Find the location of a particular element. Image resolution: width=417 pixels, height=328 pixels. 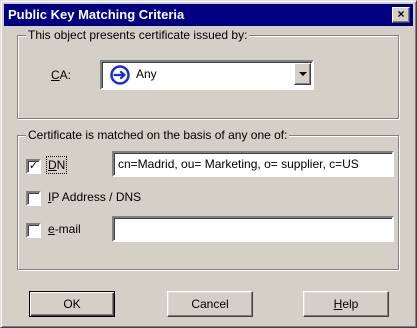

ip-label: IP Address / DNS is located at coordinates (94, 197).